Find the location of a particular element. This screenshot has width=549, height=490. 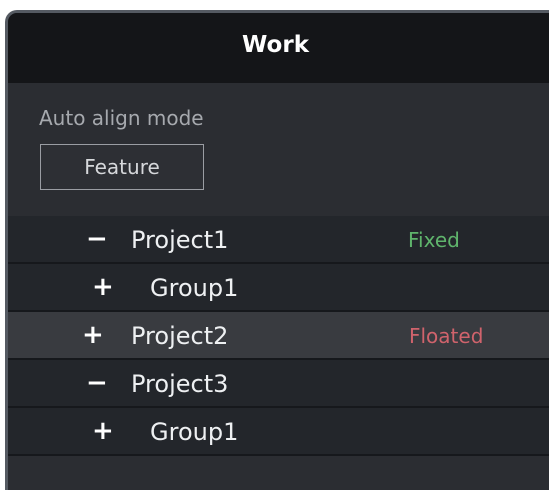

auto-align-mode-label: Auto align mode is located at coordinates (121, 118).